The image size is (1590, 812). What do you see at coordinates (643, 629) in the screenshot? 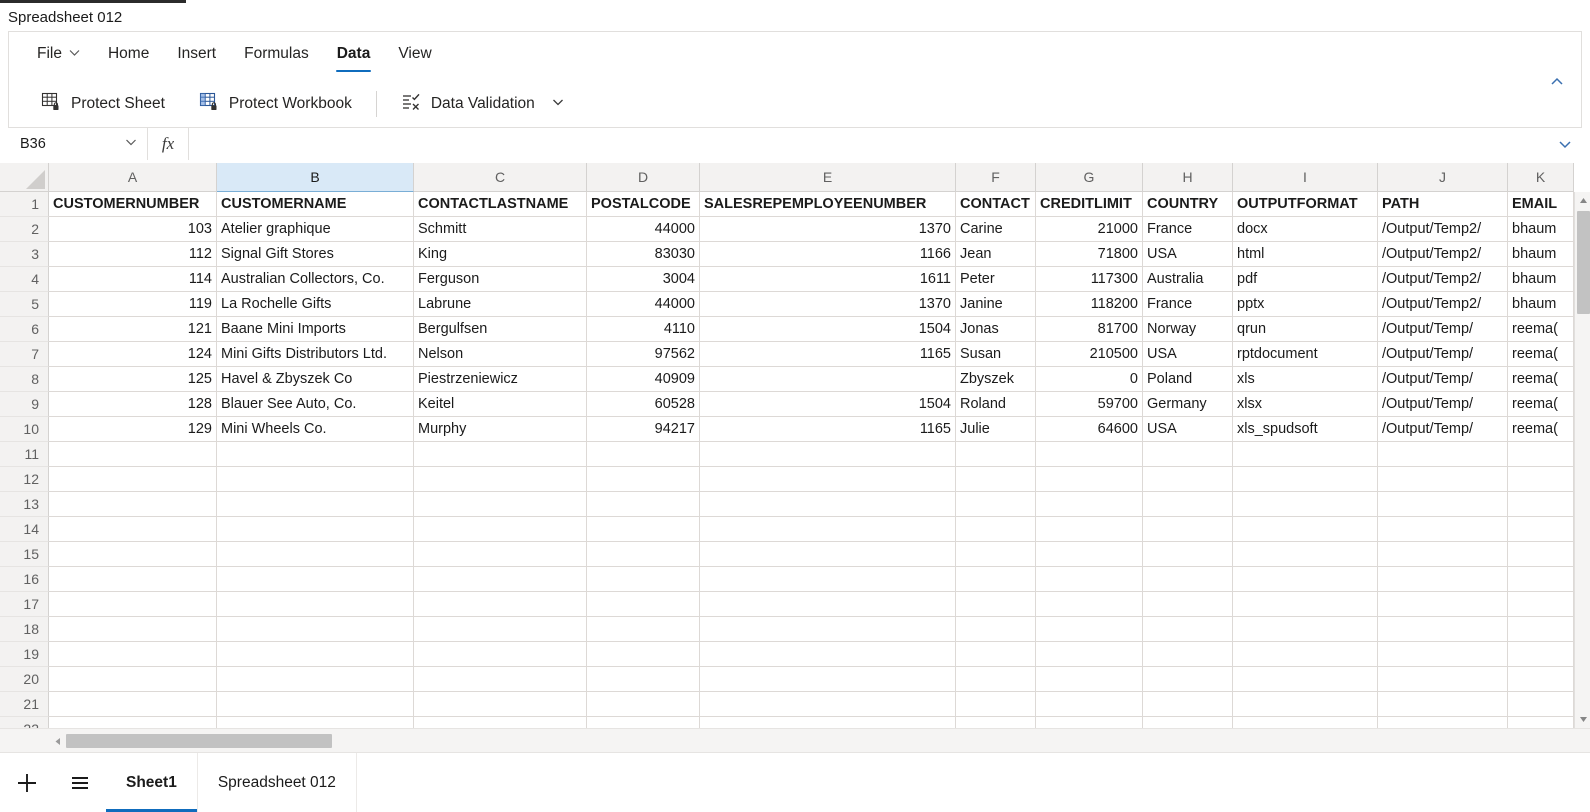
I see `cell-D18` at bounding box center [643, 629].